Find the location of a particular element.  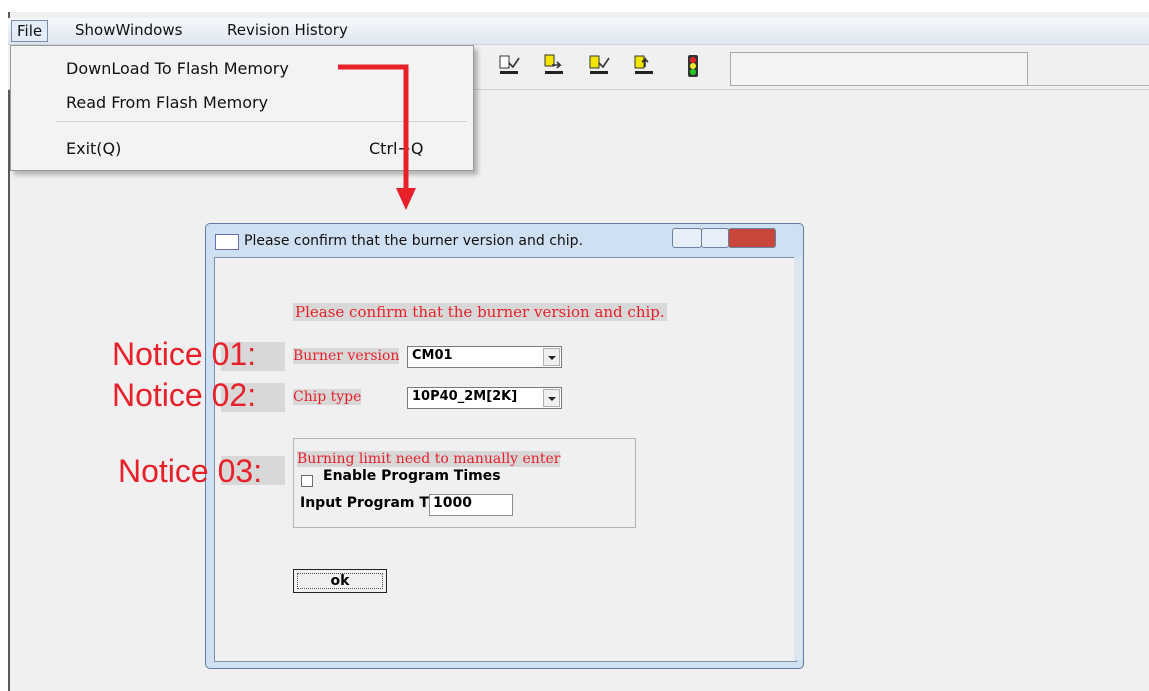

app-icon is located at coordinates (227, 242).